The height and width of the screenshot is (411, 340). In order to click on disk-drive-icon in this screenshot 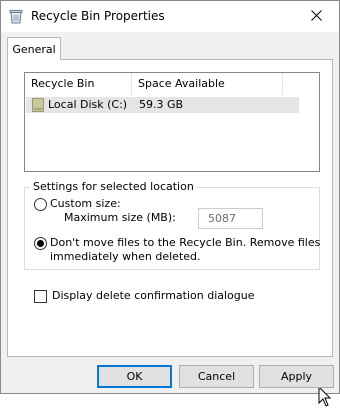, I will do `click(38, 105)`.